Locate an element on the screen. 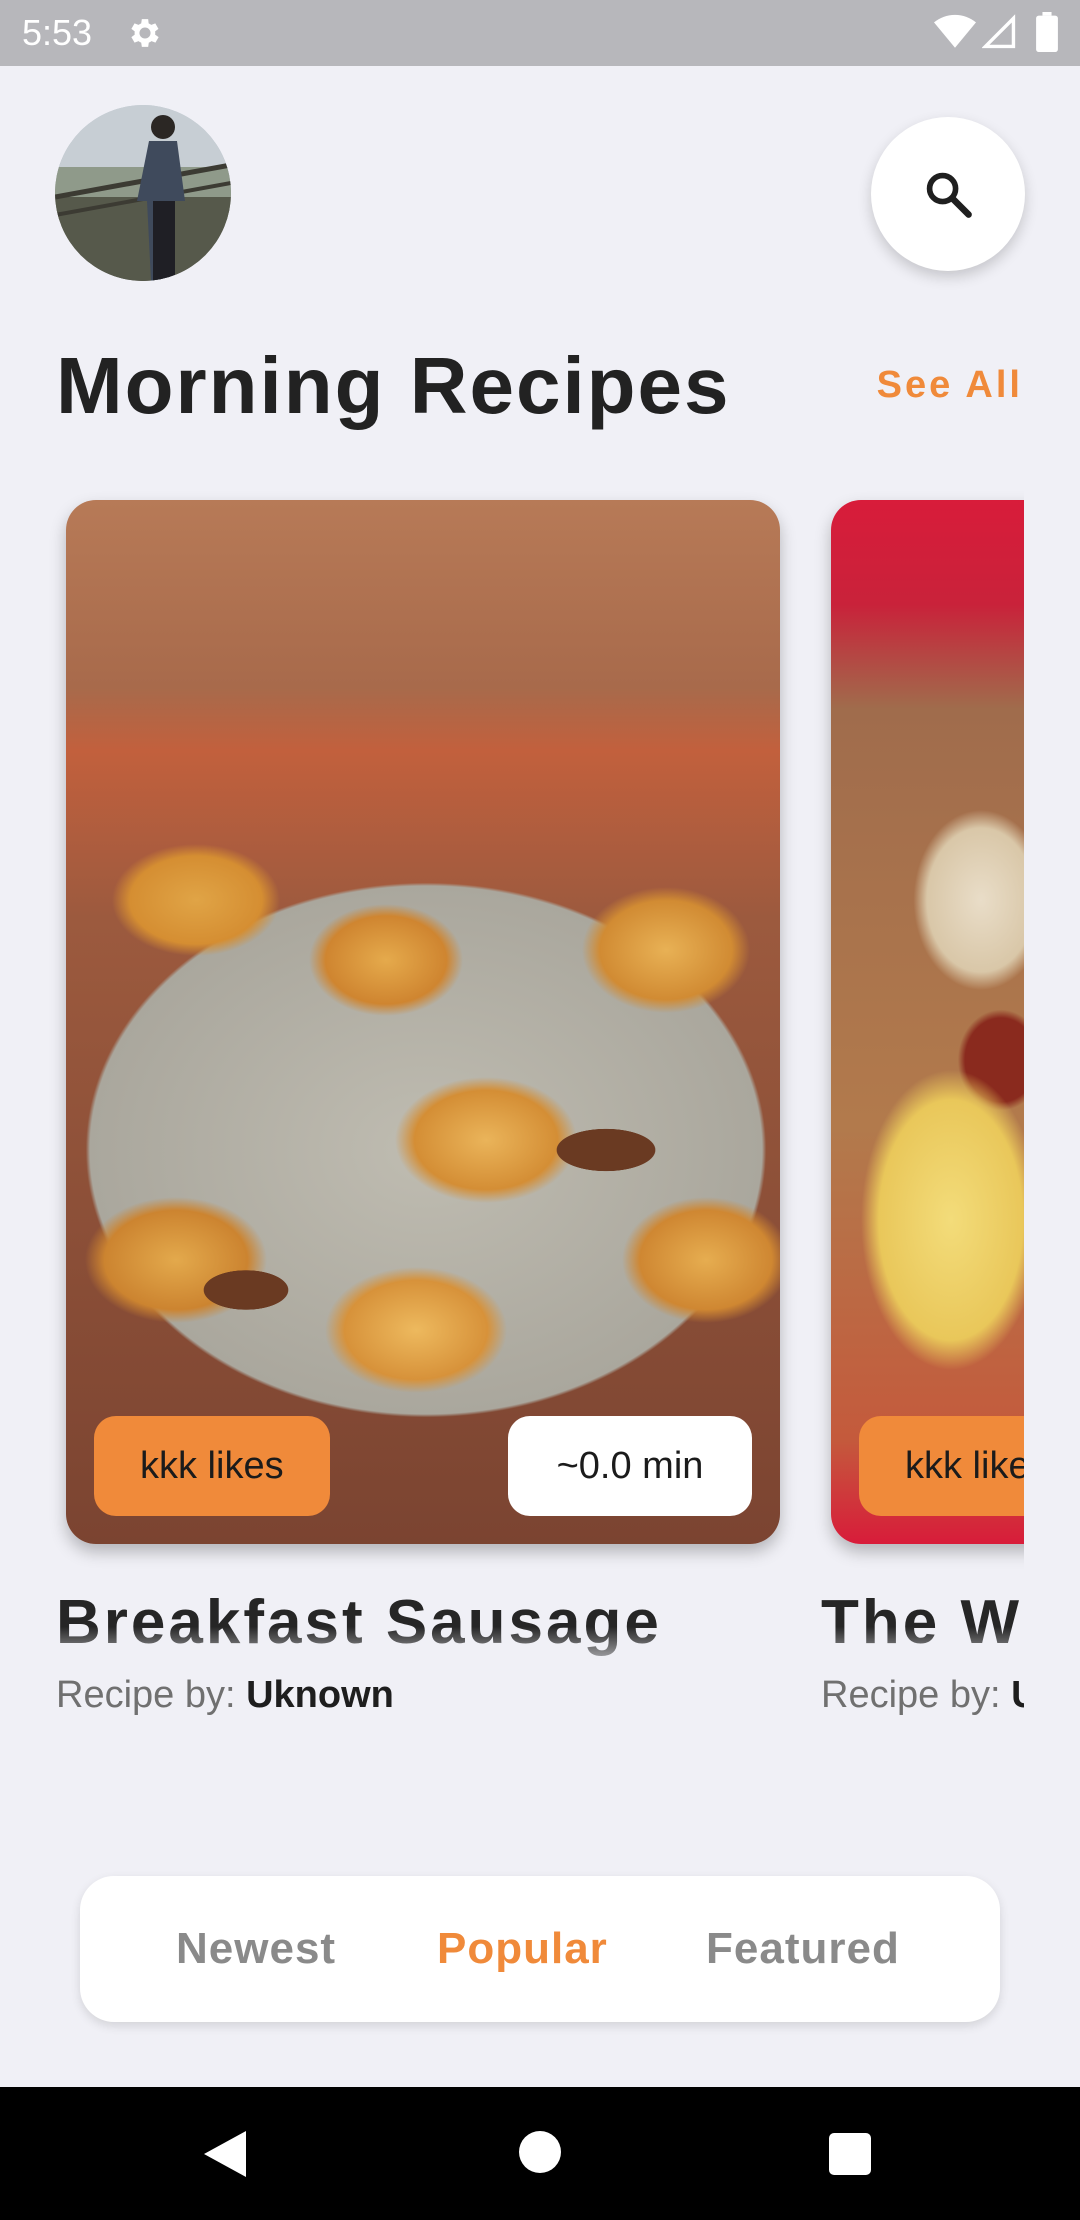 Image resolution: width=1080 pixels, height=2220 pixels. section-title: Morning Recipes is located at coordinates (393, 385).